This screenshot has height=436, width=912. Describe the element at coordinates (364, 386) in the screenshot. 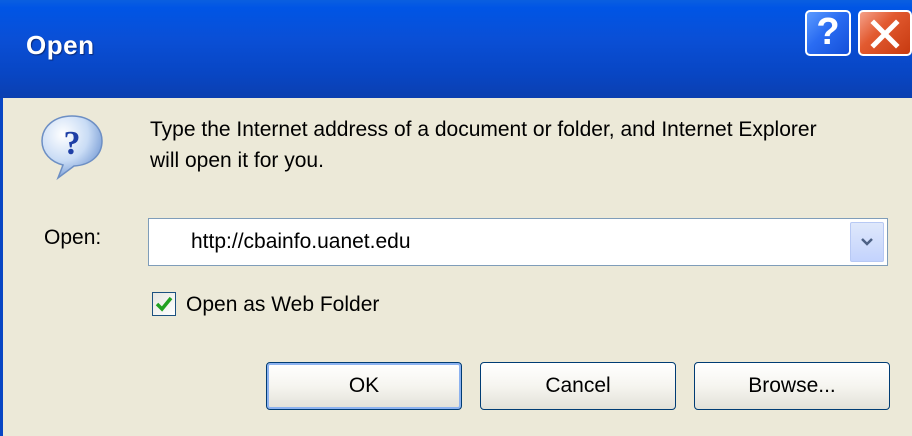

I see `ok-button: OK` at that location.